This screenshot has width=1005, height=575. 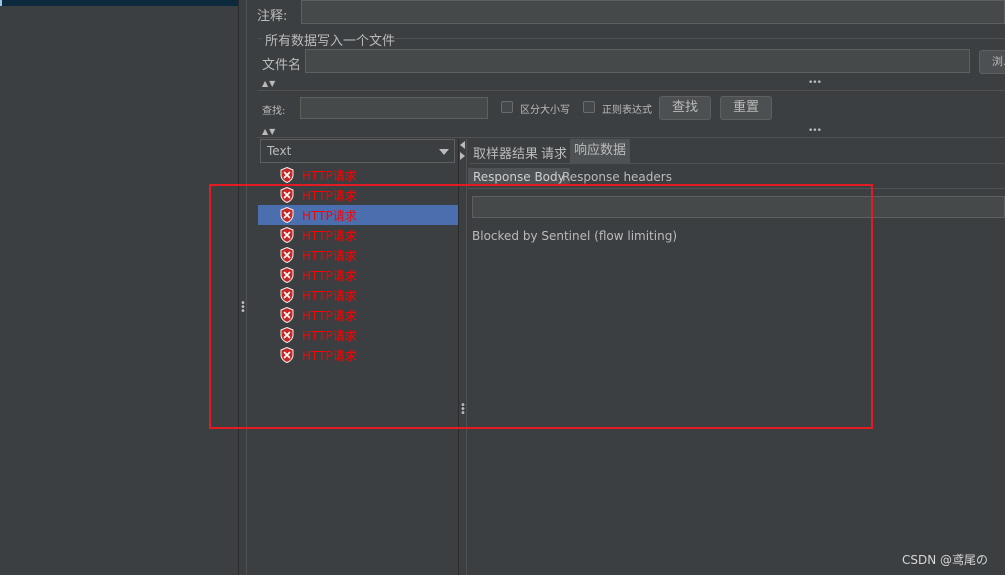 What do you see at coordinates (519, 177) in the screenshot?
I see `tab-response-body: Response Body` at bounding box center [519, 177].